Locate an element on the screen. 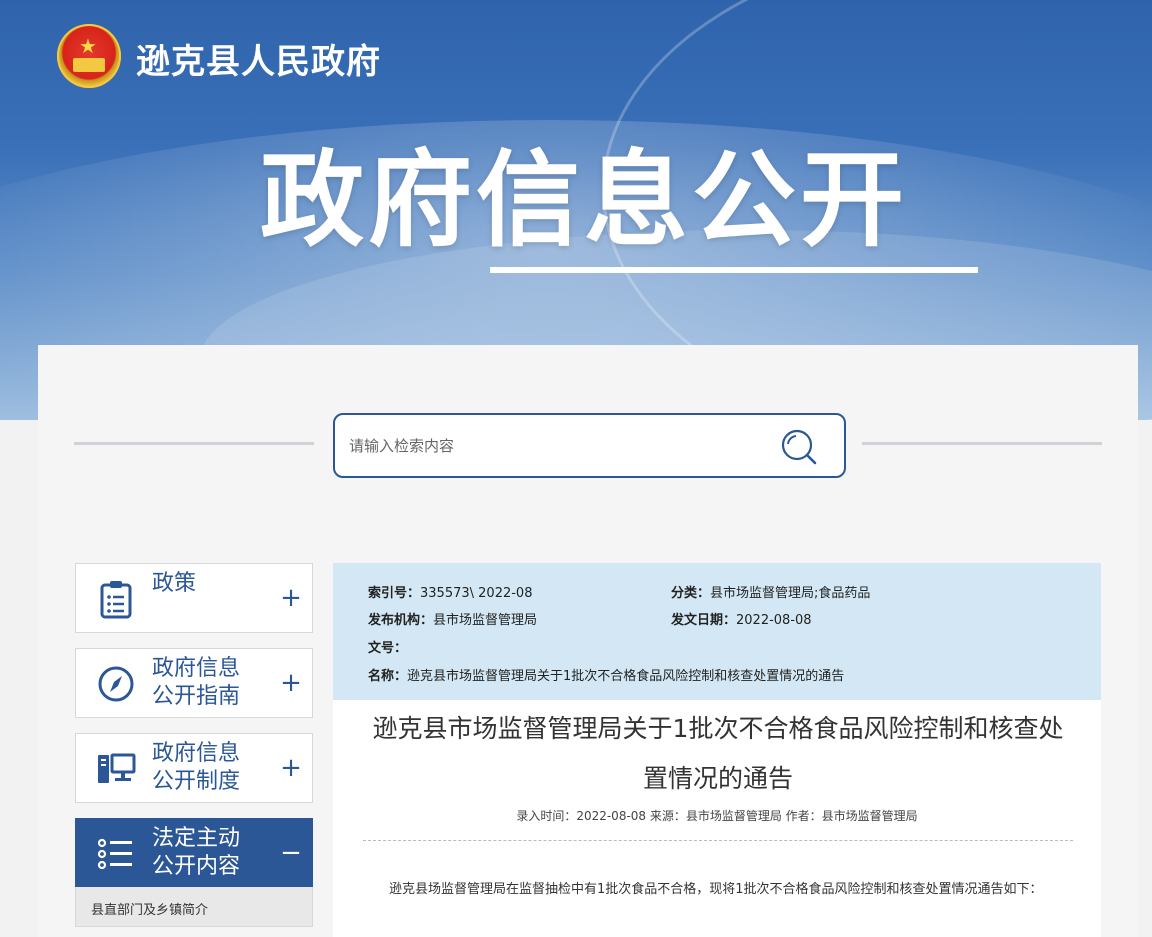  clipboard-list-icon is located at coordinates (116, 600).